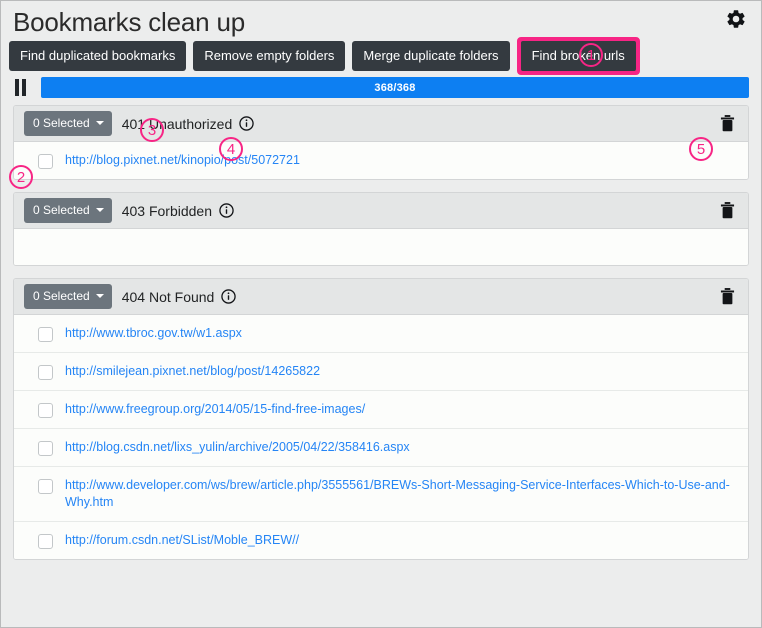 The image size is (762, 628). Describe the element at coordinates (381, 19) in the screenshot. I see `header: Bookmarks clean up` at that location.